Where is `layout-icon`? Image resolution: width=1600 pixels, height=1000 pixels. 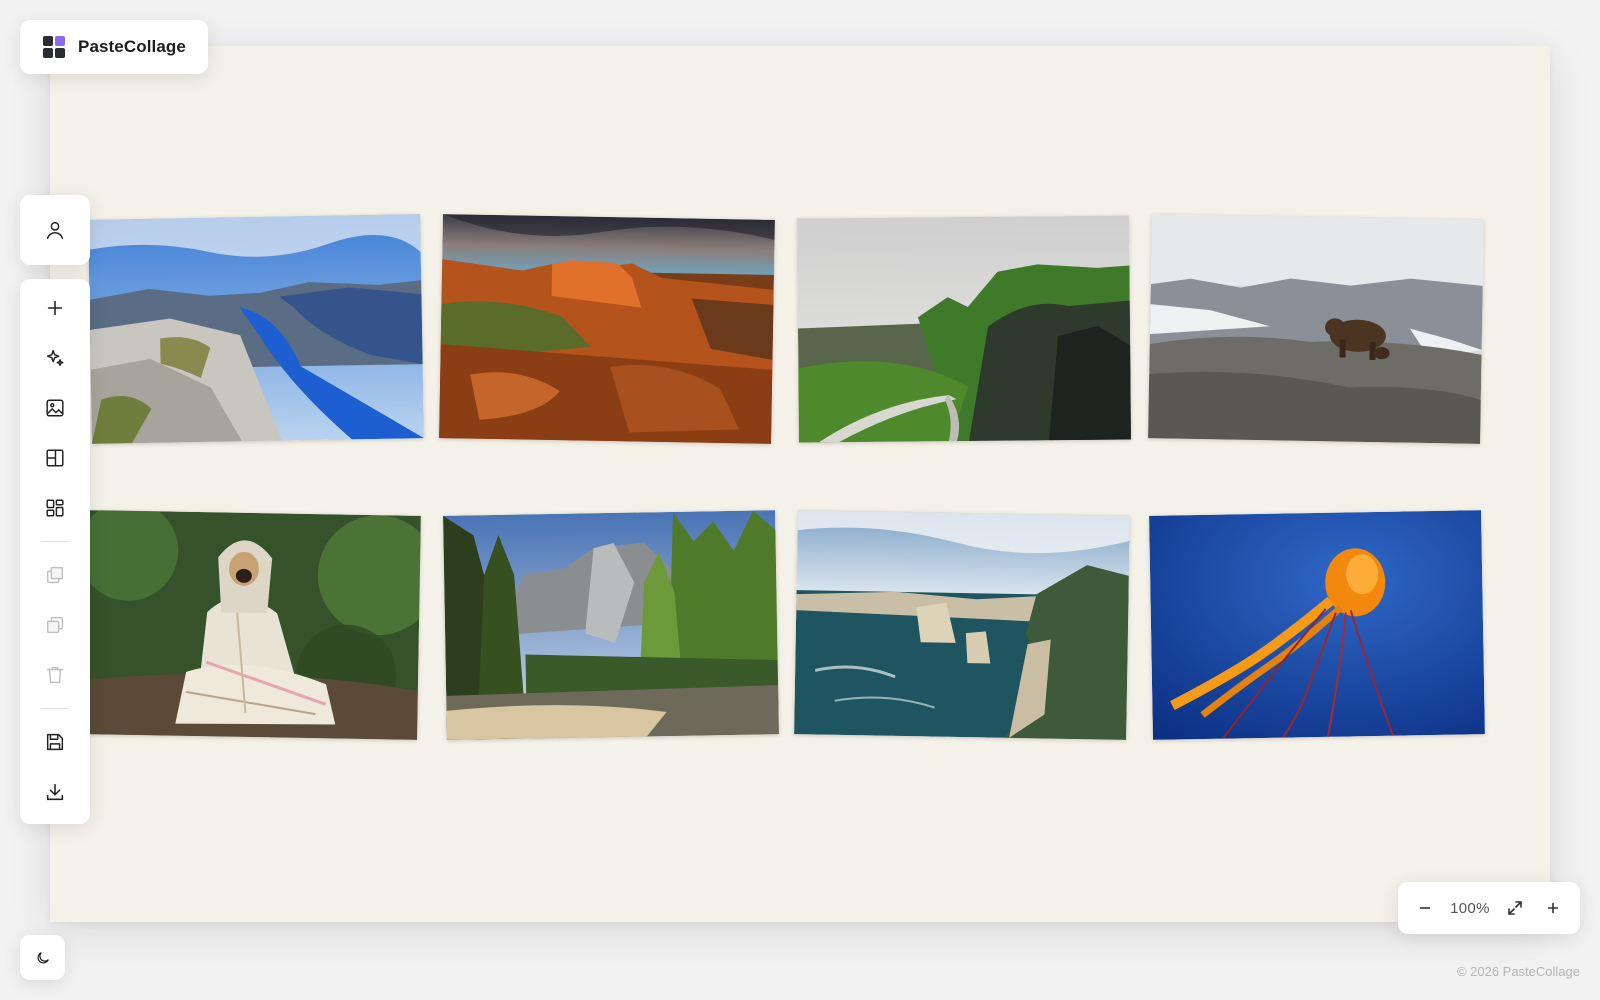 layout-icon is located at coordinates (55, 458).